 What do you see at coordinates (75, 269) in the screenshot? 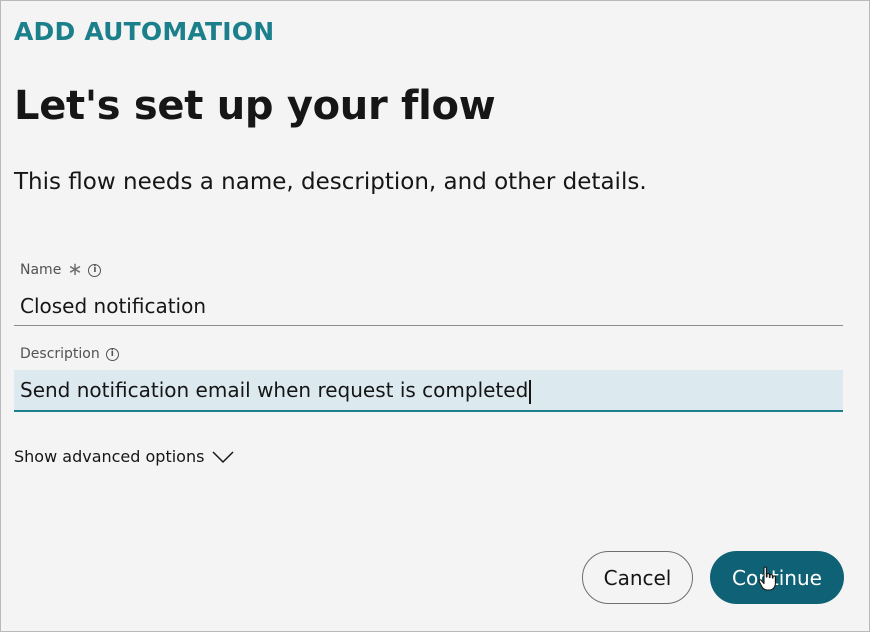
I see `asterisk-icon: ∗` at bounding box center [75, 269].